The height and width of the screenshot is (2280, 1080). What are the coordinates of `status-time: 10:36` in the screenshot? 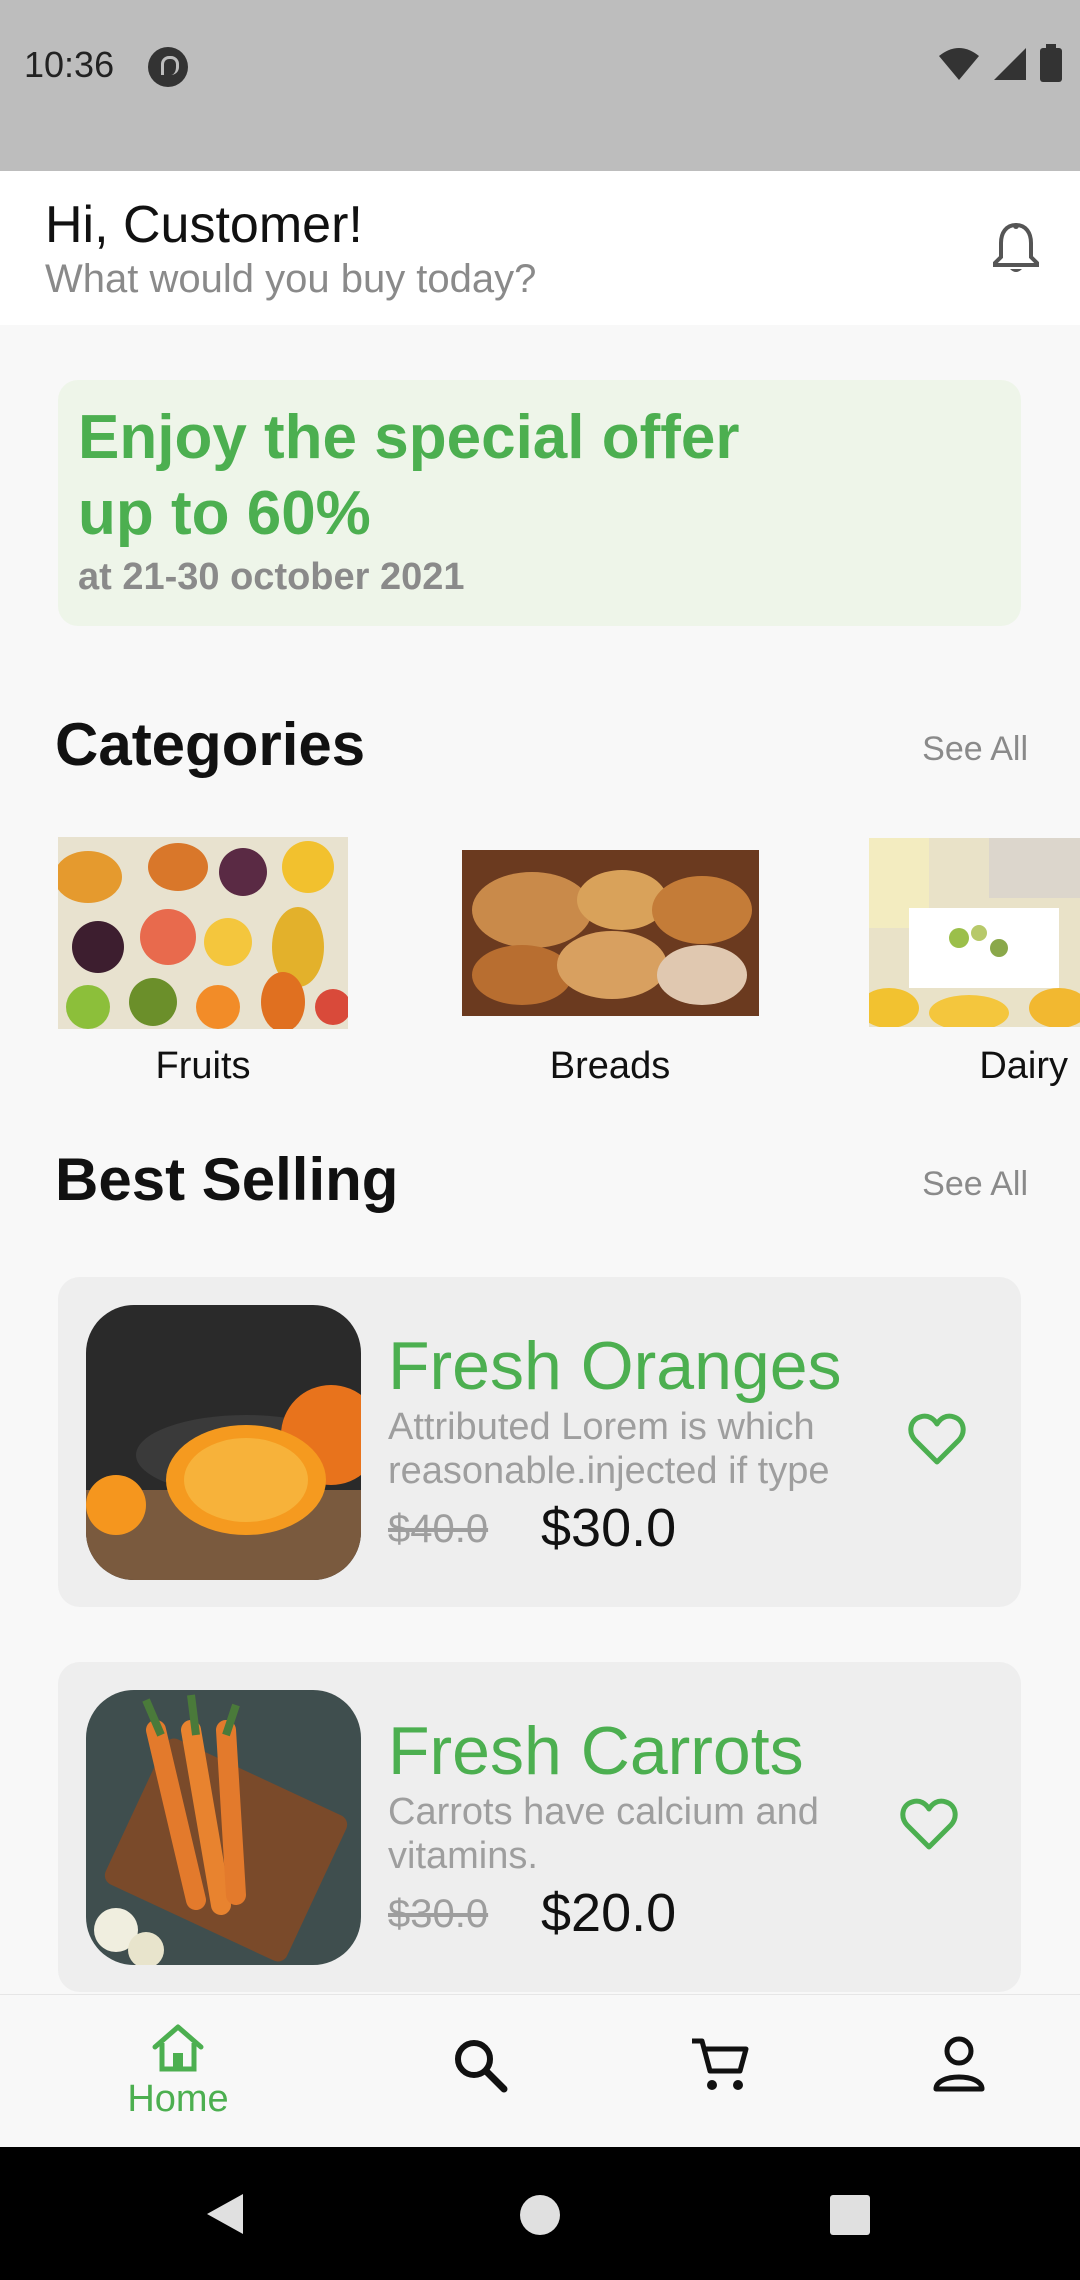 It's located at (69, 64).